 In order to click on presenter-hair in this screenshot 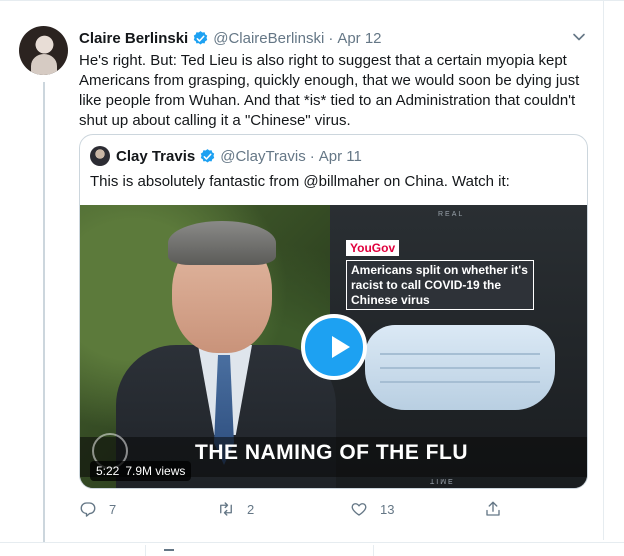, I will do `click(222, 243)`.